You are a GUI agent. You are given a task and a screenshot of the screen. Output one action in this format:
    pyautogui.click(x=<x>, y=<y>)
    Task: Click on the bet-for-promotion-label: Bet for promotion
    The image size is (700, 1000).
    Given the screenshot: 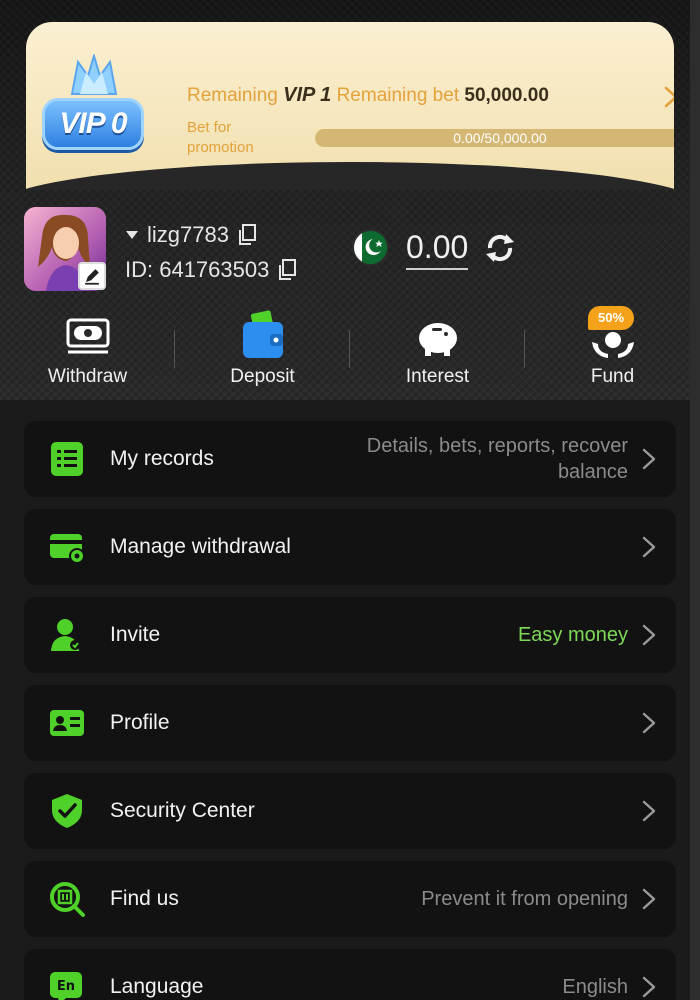 What is the action you would take?
    pyautogui.click(x=220, y=138)
    